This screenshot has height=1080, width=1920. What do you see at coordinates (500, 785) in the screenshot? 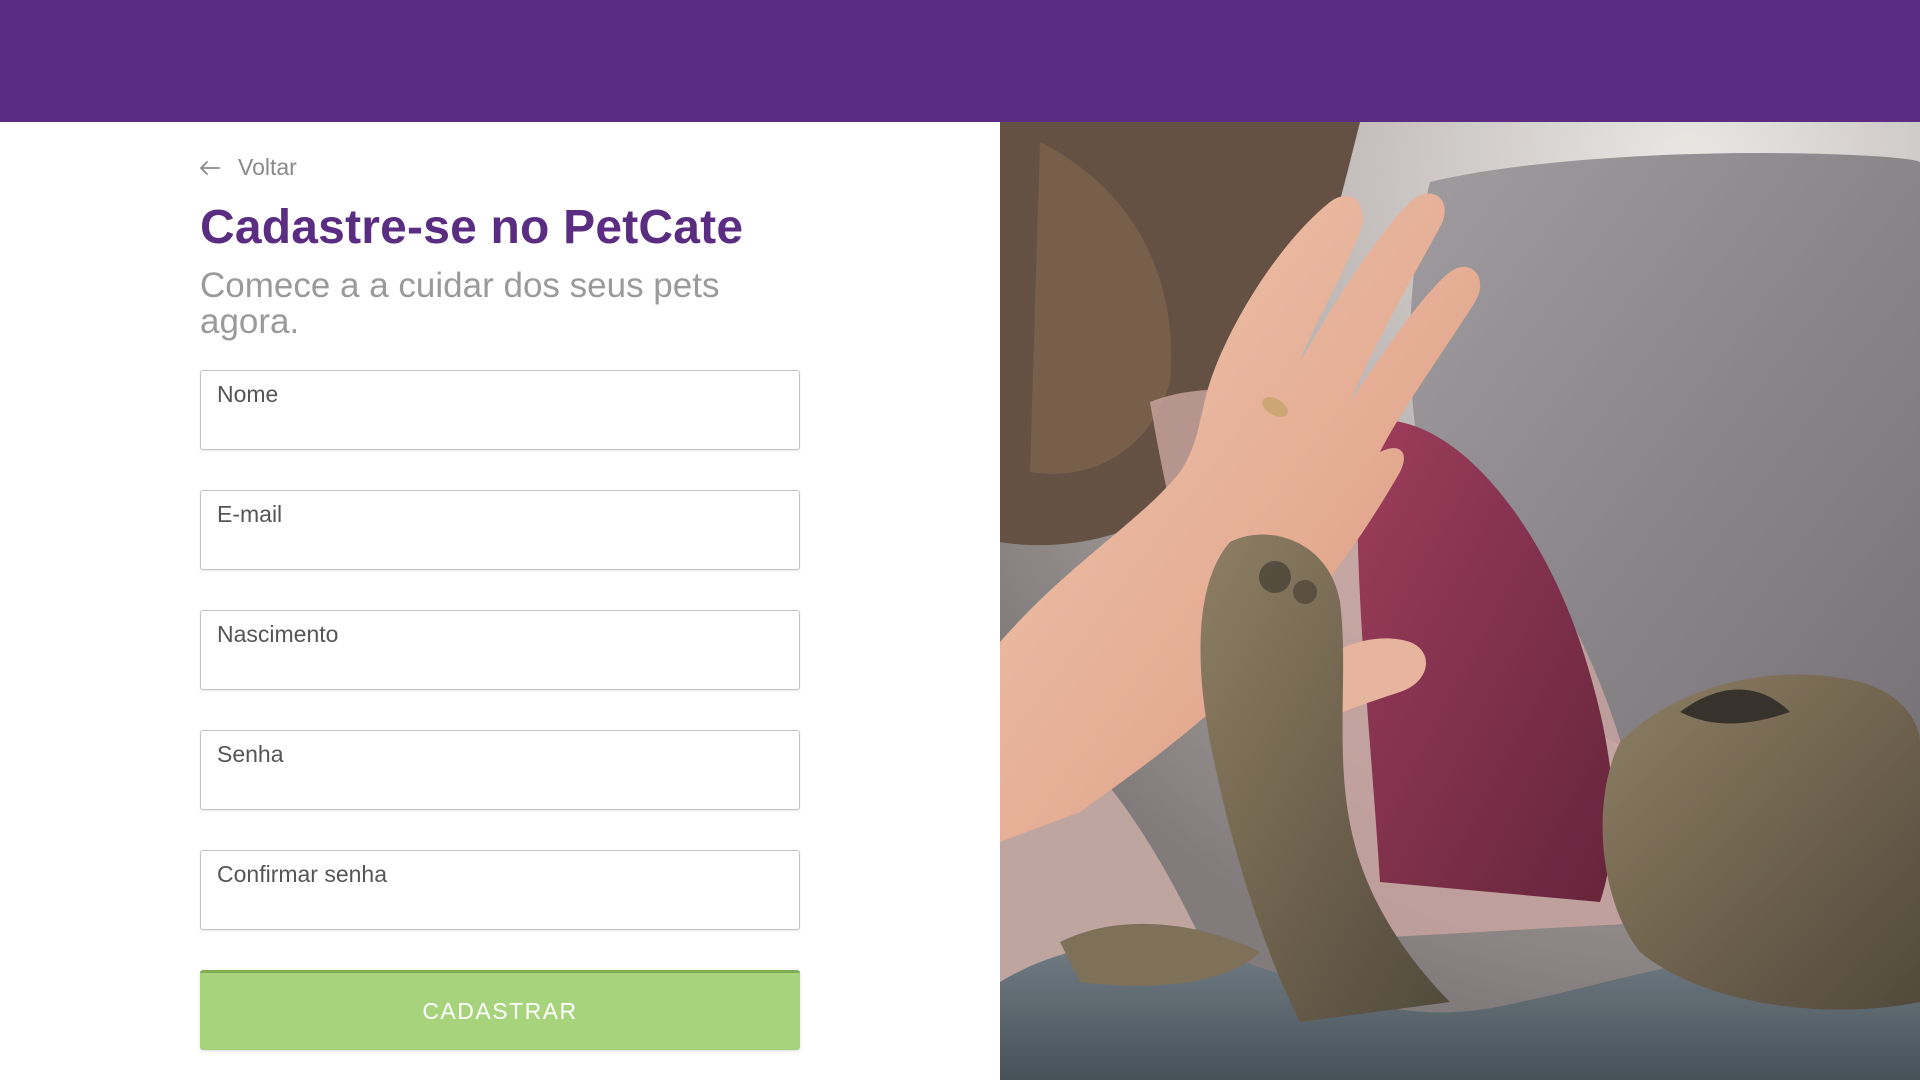
I see `password-input` at bounding box center [500, 785].